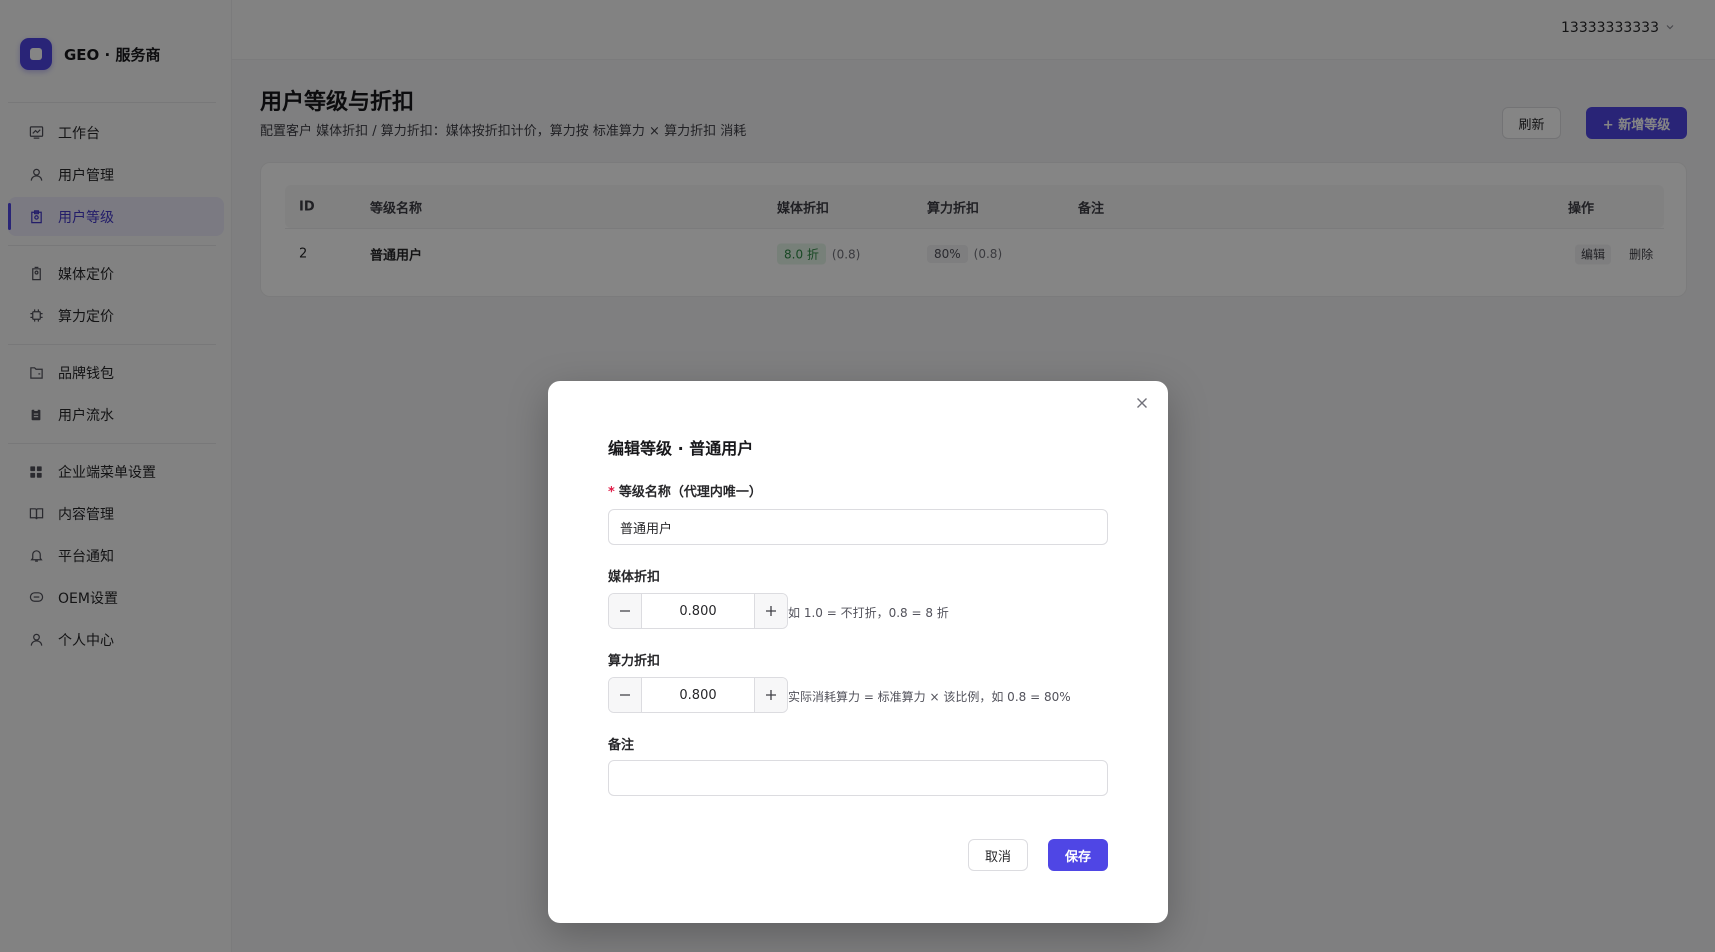 The image size is (1715, 952). I want to click on compute-discount-stepper: 0.800, so click(698, 695).